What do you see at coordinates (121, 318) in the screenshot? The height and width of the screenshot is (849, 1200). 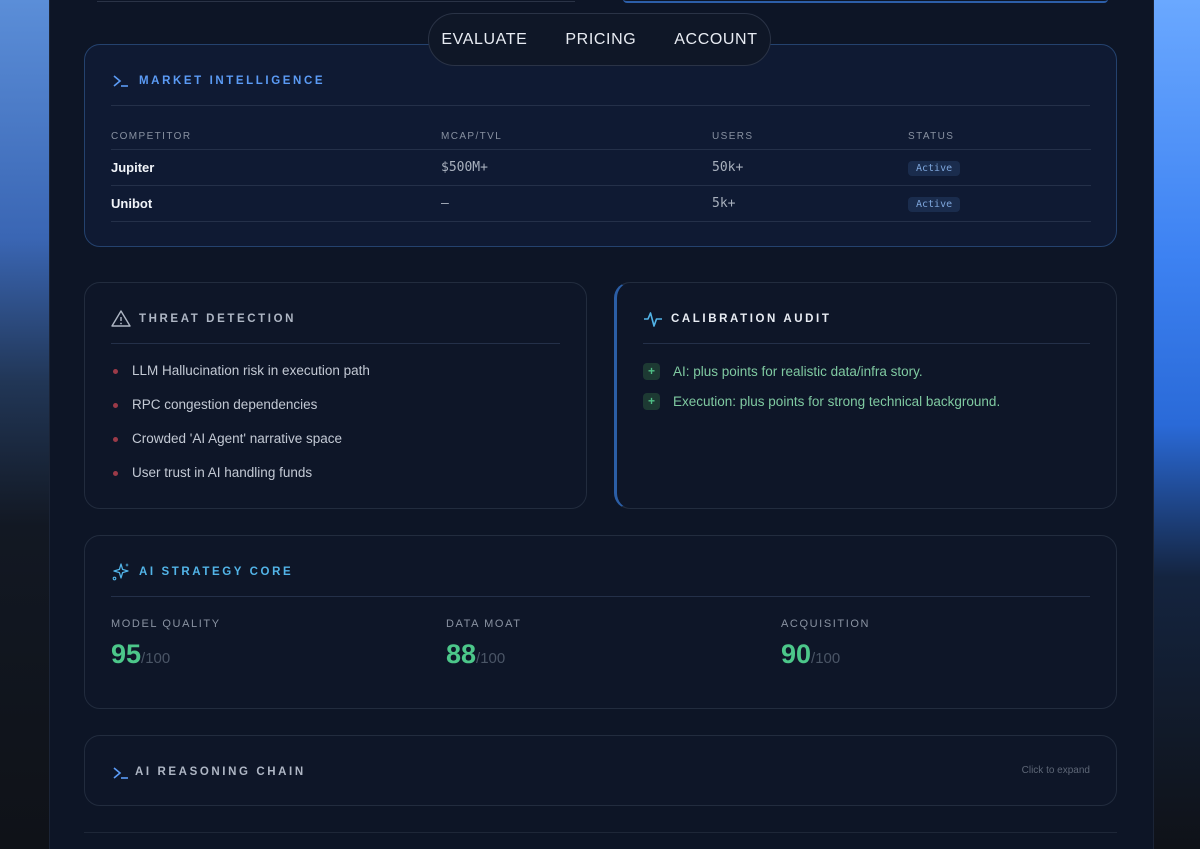 I see `warning-icon` at bounding box center [121, 318].